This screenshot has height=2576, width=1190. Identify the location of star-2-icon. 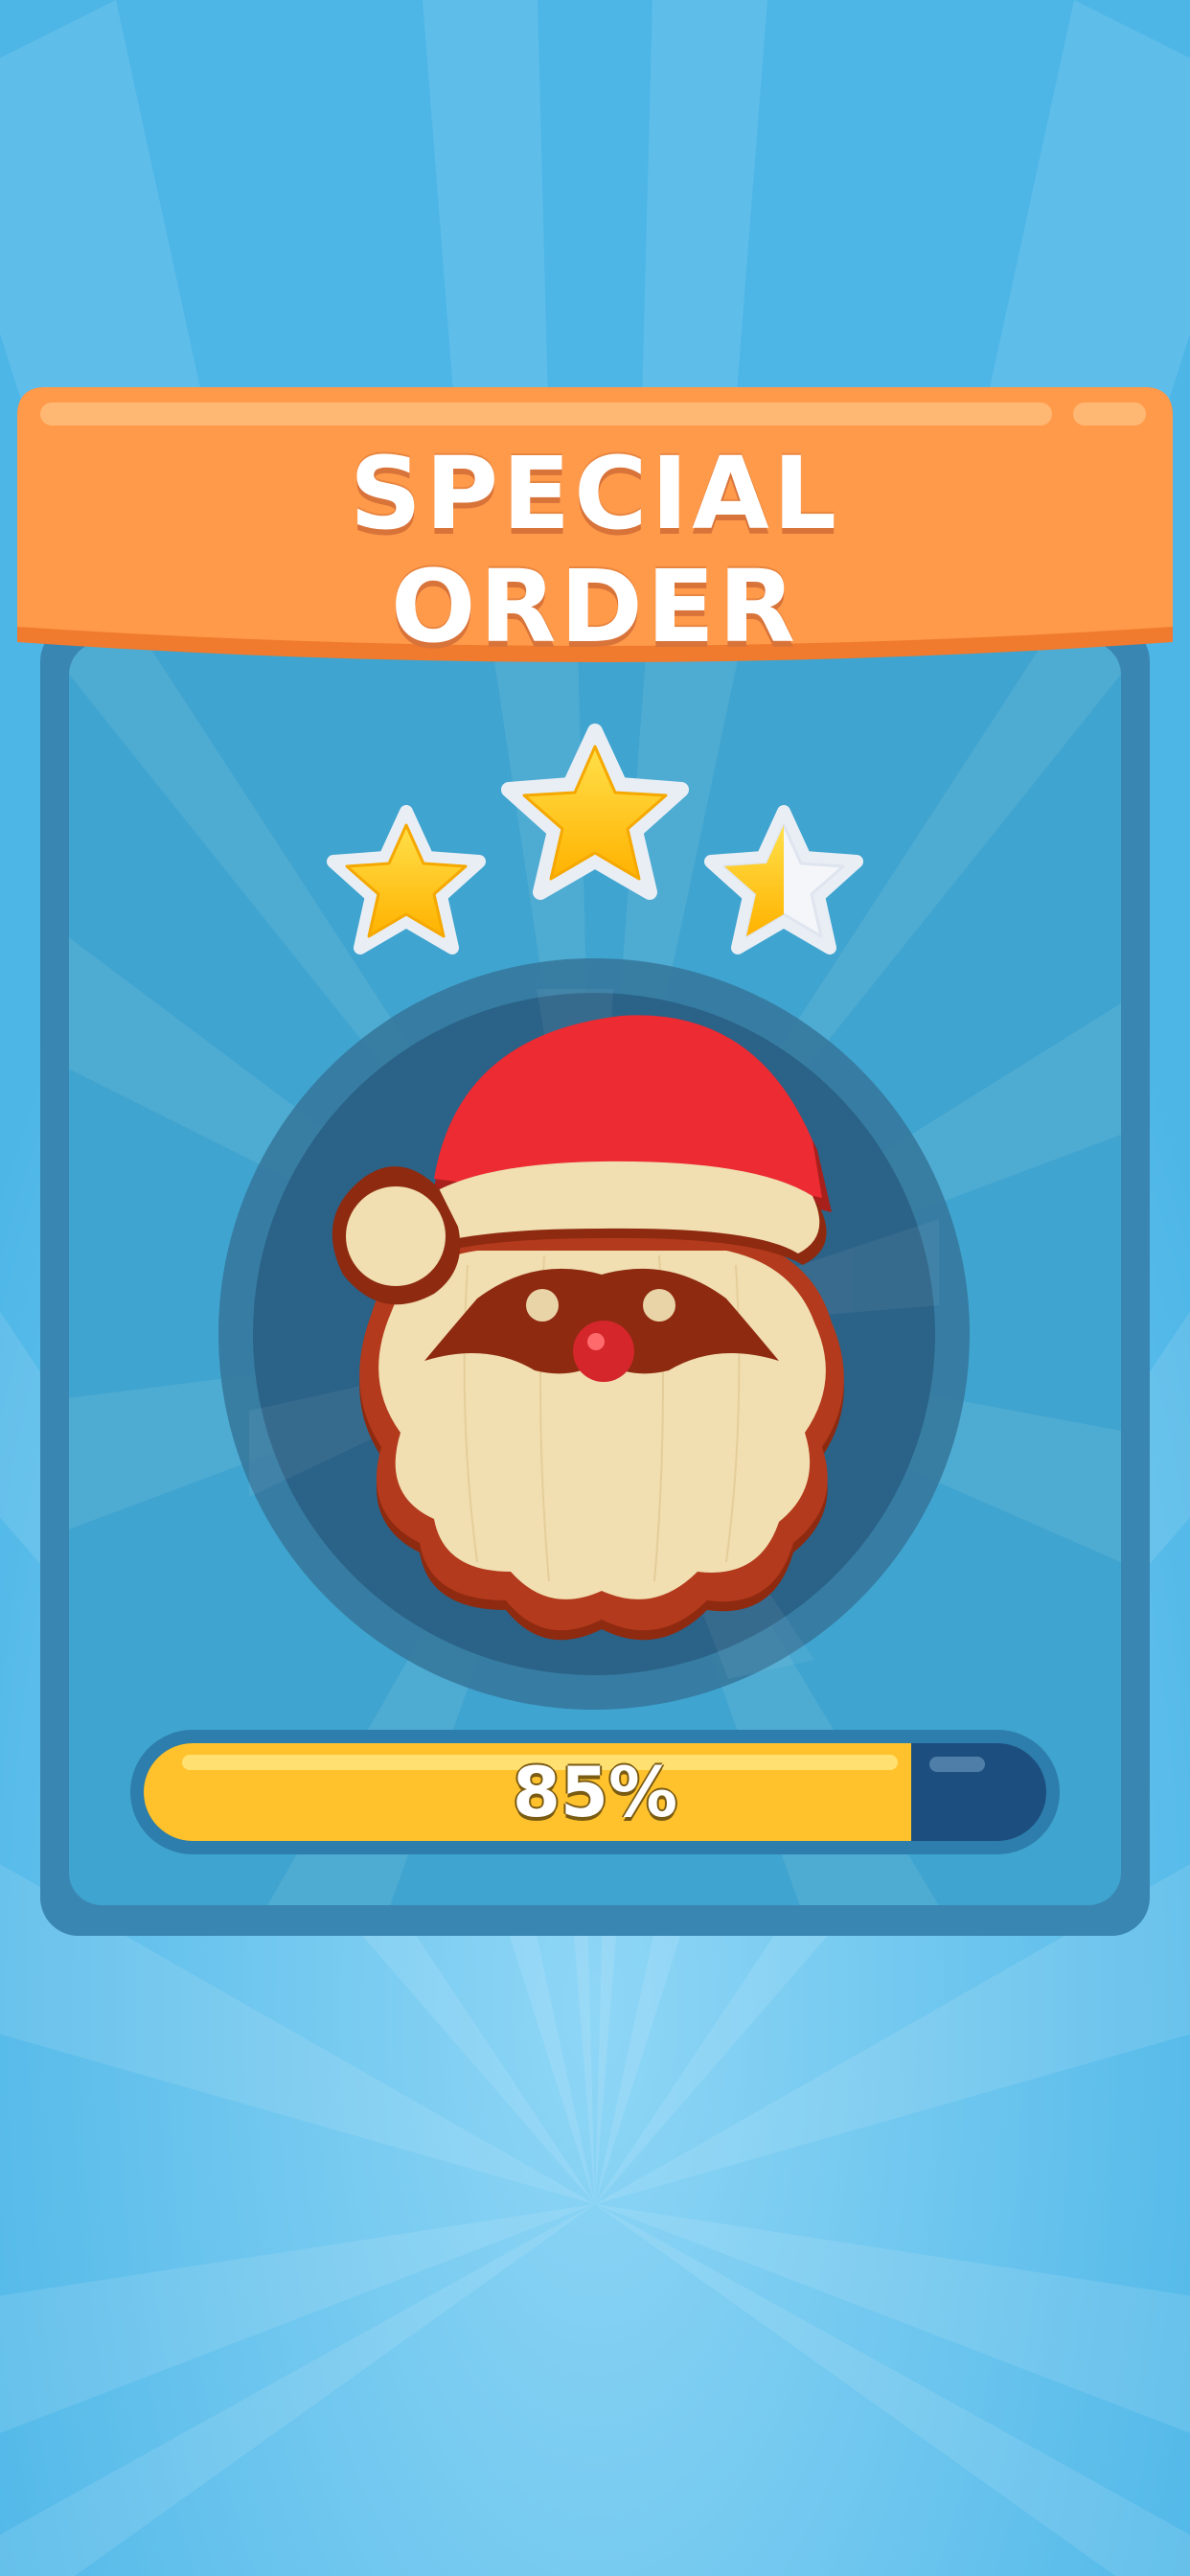
(595, 812).